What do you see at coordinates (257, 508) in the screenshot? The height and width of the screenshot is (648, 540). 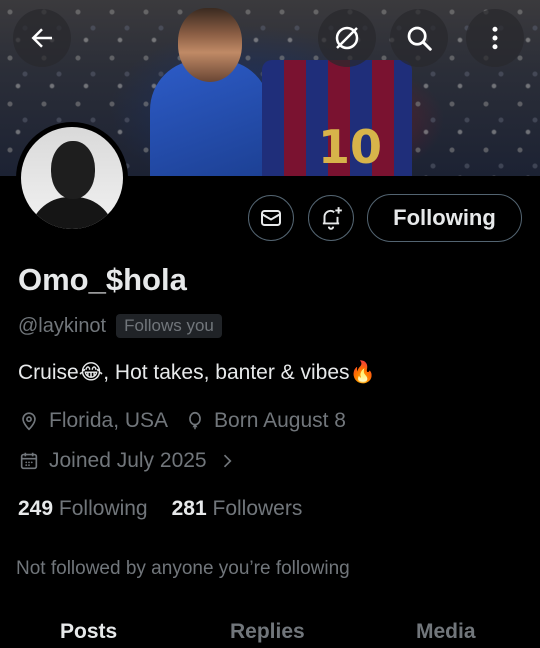 I see `followers-label: Followers` at bounding box center [257, 508].